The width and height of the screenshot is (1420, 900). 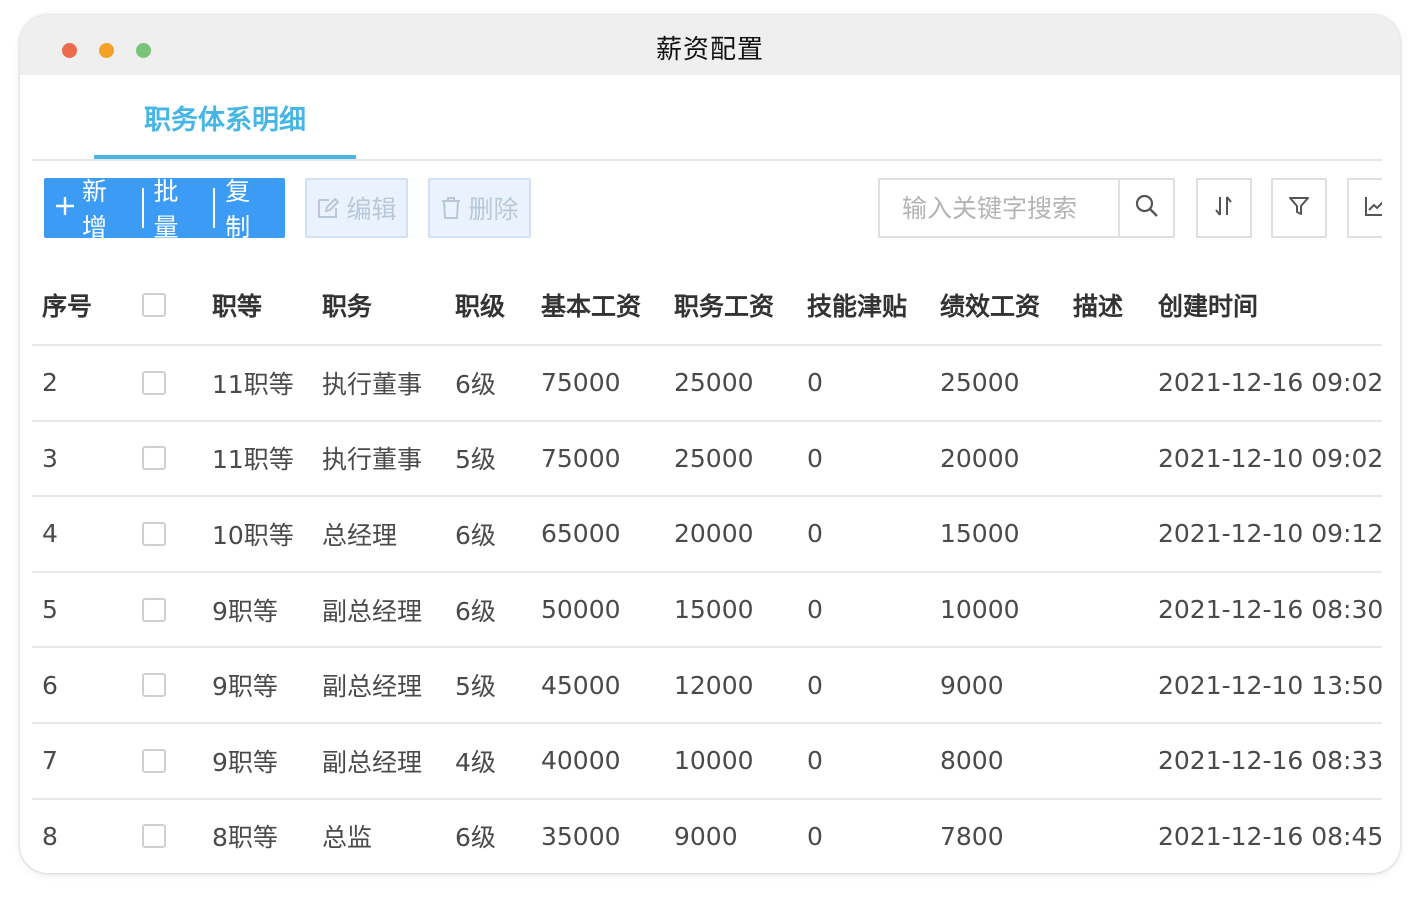 What do you see at coordinates (179, 209) in the screenshot?
I see `batch-button: 批量` at bounding box center [179, 209].